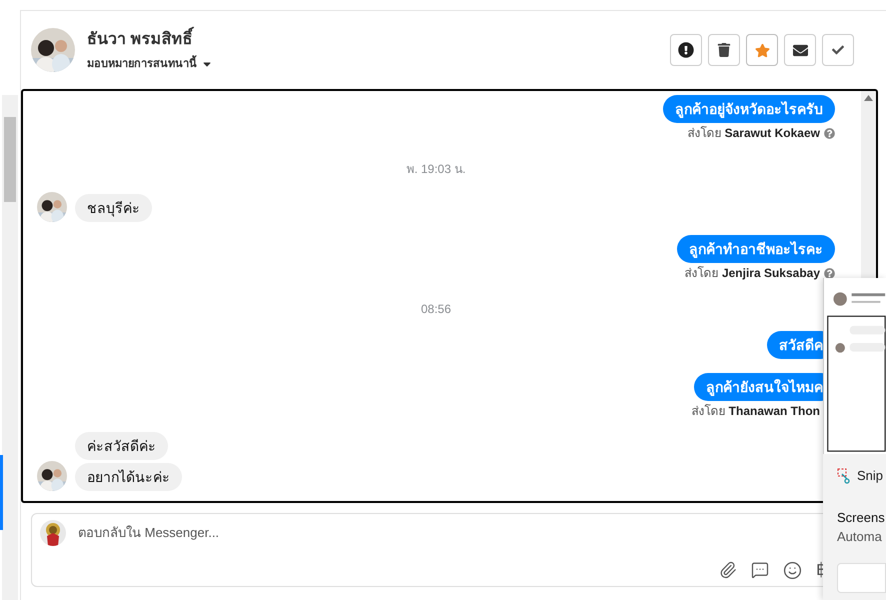 Image resolution: width=886 pixels, height=600 pixels. I want to click on received-message: อยากได้นะค่ะ, so click(128, 476).